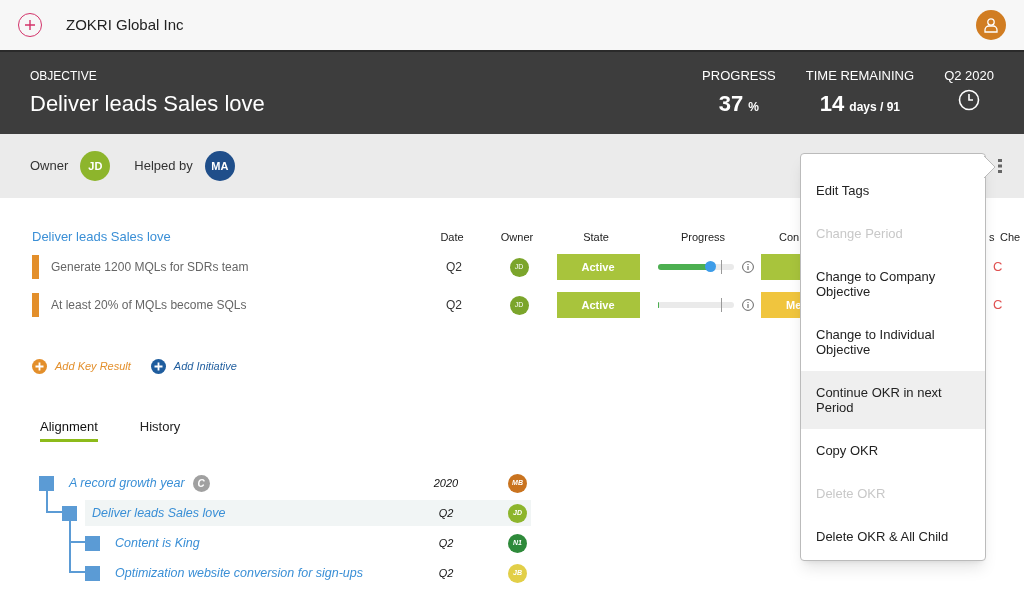 This screenshot has height=589, width=1024. What do you see at coordinates (731, 104) in the screenshot?
I see `stat-value: 37` at bounding box center [731, 104].